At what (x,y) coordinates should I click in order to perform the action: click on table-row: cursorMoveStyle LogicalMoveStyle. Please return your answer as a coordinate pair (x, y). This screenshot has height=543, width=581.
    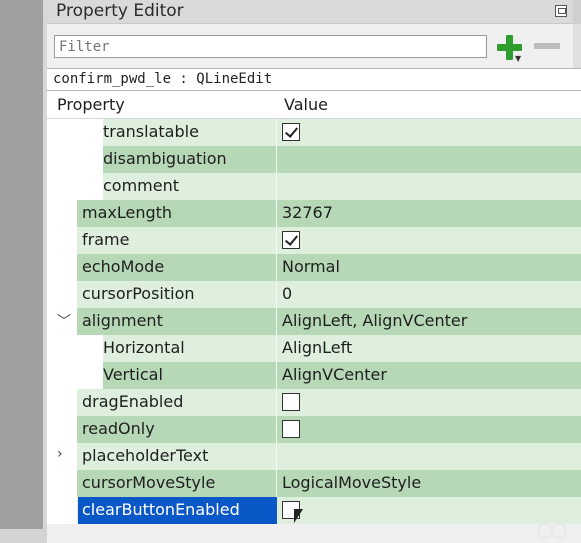
    Looking at the image, I should click on (314, 483).